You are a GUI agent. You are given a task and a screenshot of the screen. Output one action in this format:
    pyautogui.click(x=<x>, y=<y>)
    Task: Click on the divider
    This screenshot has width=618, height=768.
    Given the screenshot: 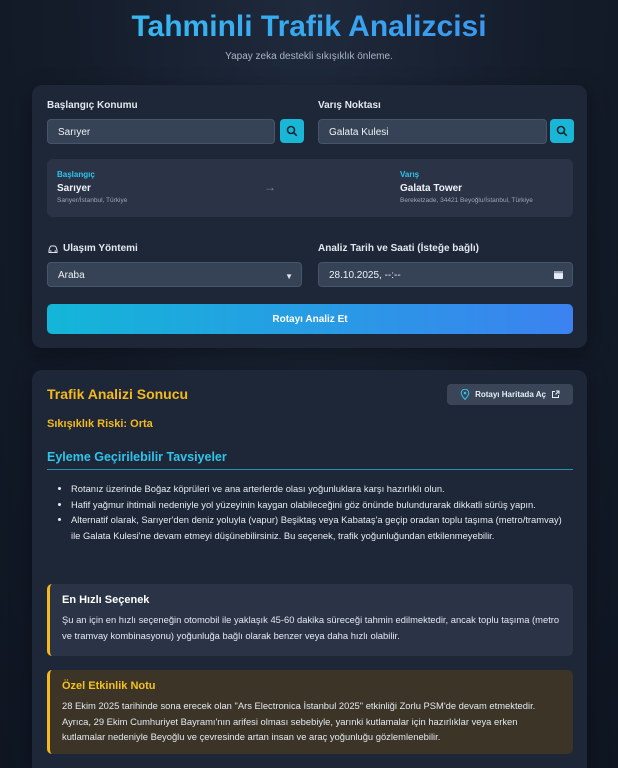 What is the action you would take?
    pyautogui.click(x=310, y=469)
    